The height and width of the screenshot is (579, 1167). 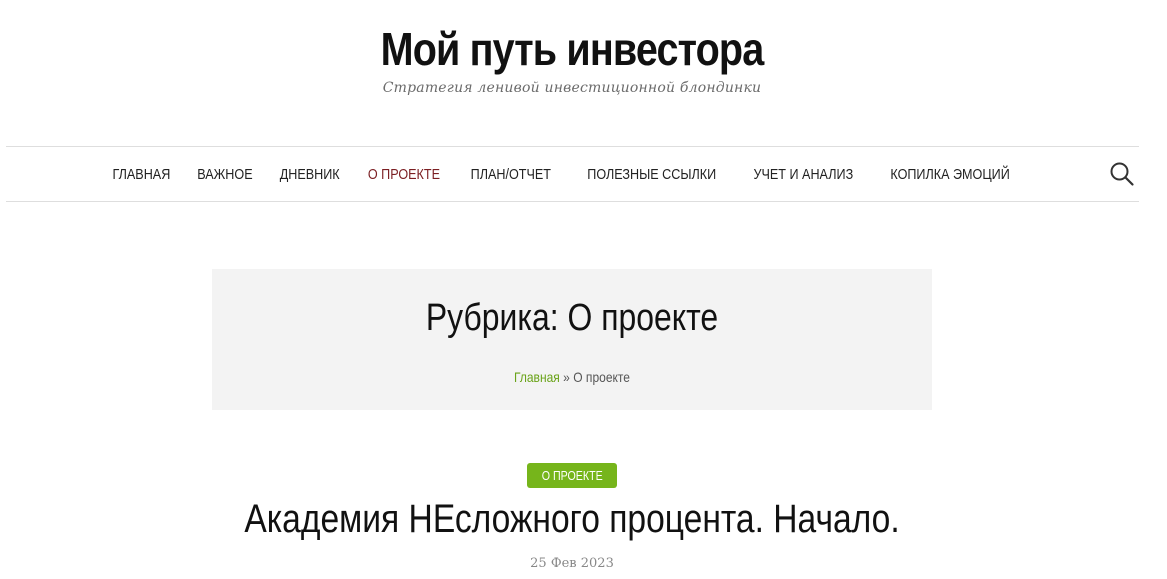 What do you see at coordinates (572, 49) in the screenshot?
I see `site-title: Мой путь инвестора` at bounding box center [572, 49].